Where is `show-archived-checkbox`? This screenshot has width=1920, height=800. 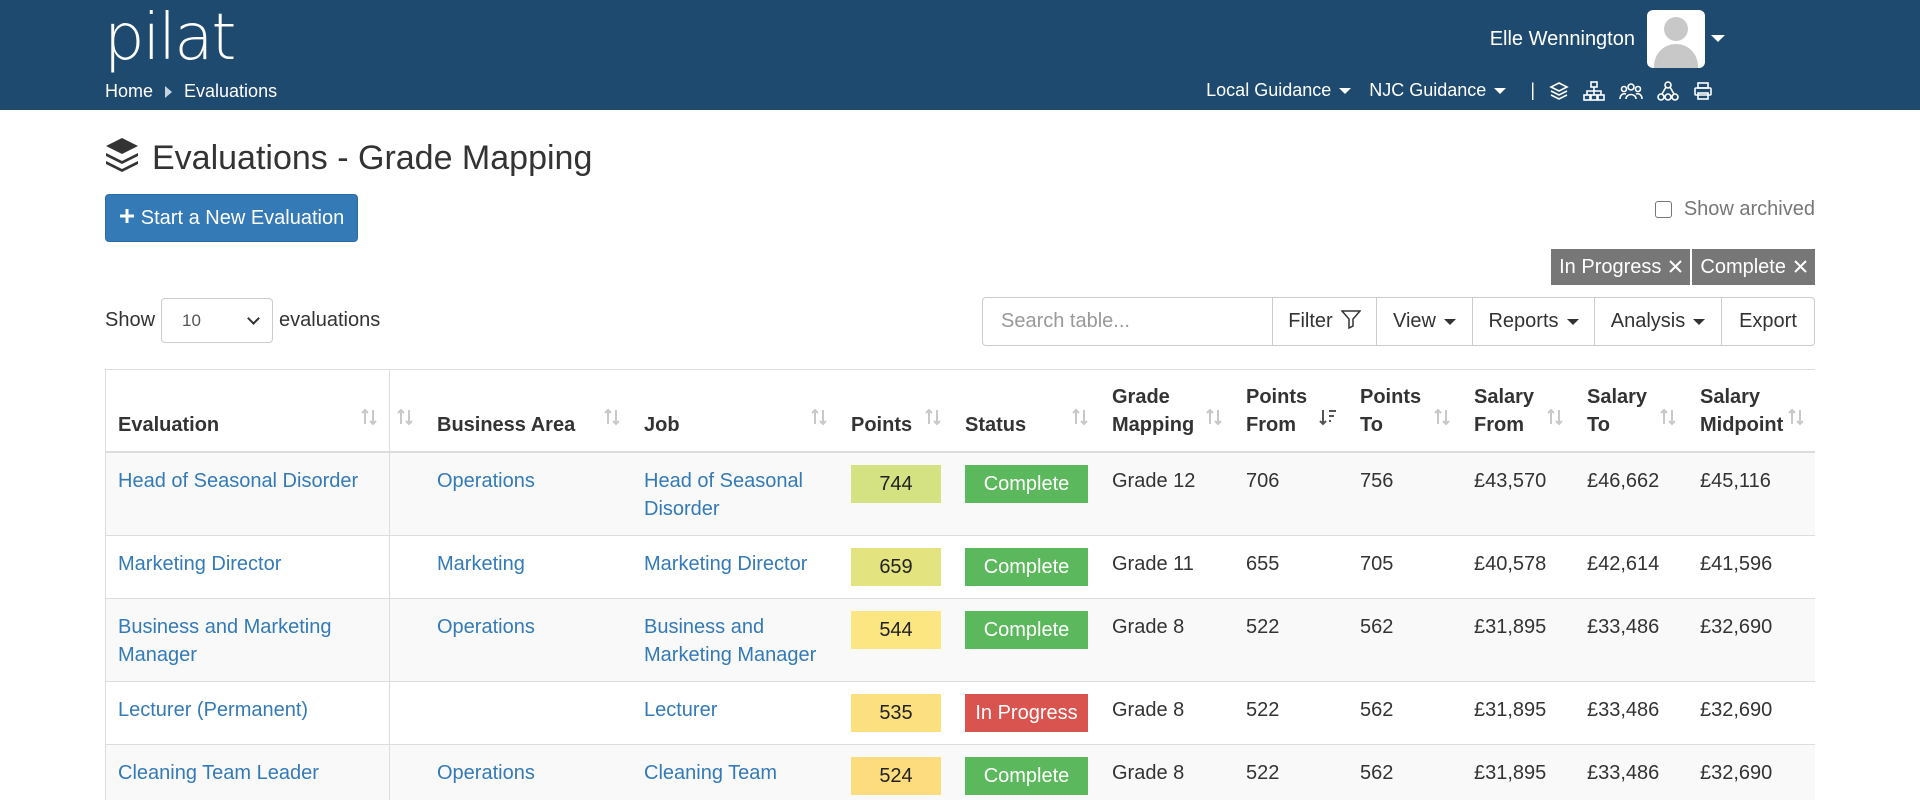
show-archived-checkbox is located at coordinates (1663, 209).